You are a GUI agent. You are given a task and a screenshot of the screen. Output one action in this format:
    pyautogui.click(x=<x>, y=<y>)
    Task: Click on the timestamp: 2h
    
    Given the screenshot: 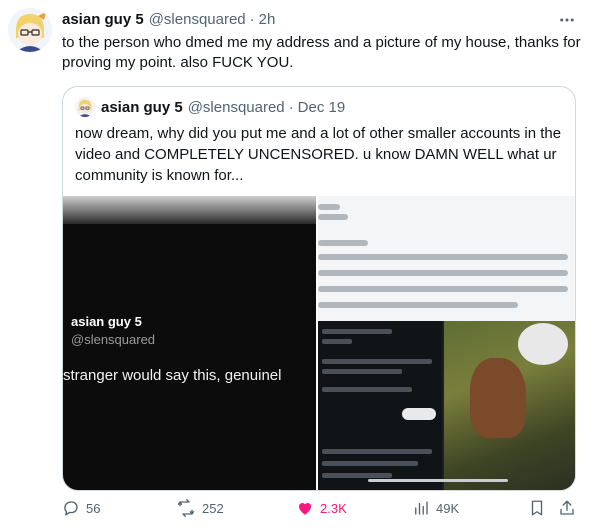 What is the action you would take?
    pyautogui.click(x=267, y=19)
    